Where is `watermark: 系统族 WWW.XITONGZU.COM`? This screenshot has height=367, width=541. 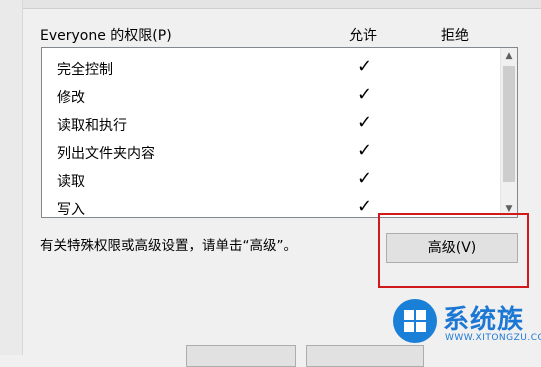 watermark: 系统族 WWW.XITONGZU.COM is located at coordinates (467, 326).